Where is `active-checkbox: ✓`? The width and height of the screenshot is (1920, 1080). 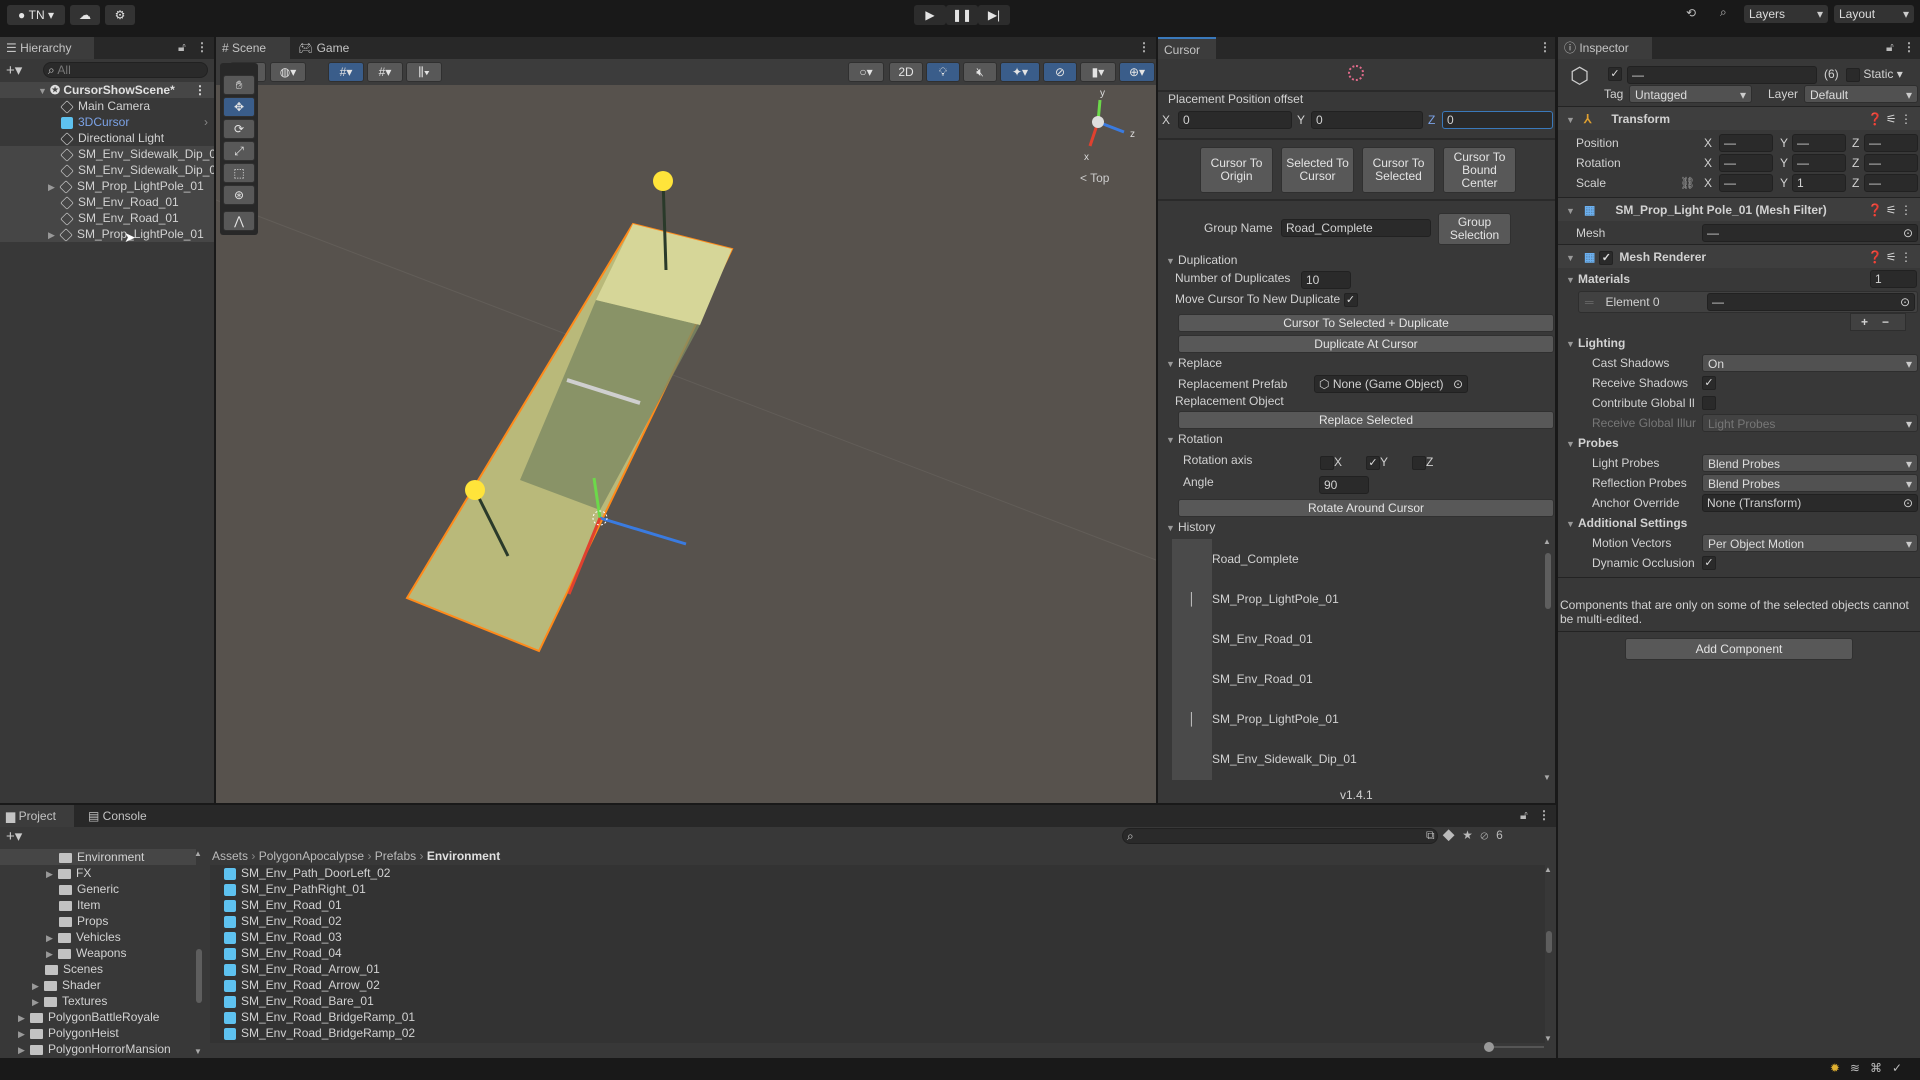
active-checkbox: ✓ is located at coordinates (1615, 74).